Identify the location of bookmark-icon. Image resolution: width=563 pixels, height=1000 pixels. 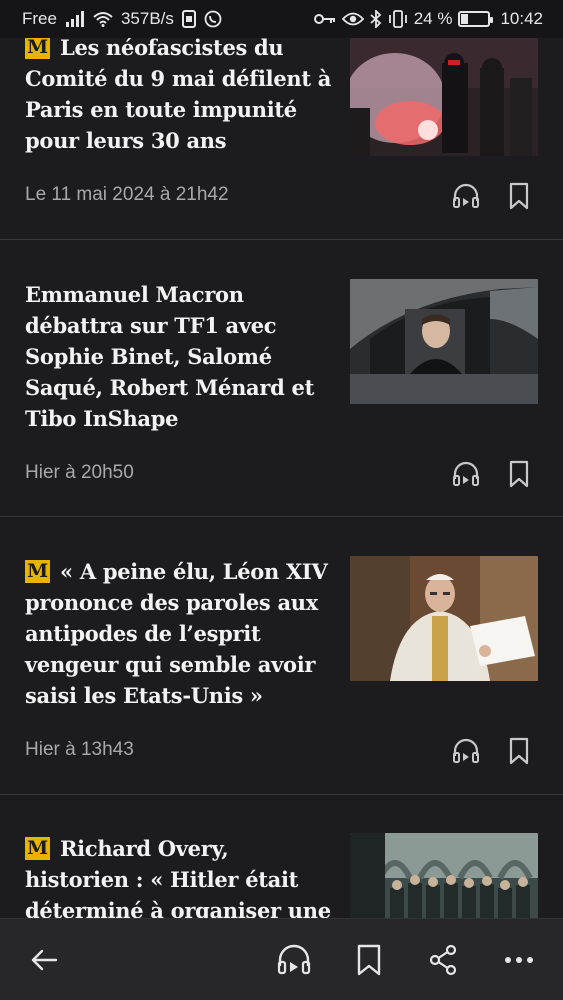
(369, 960).